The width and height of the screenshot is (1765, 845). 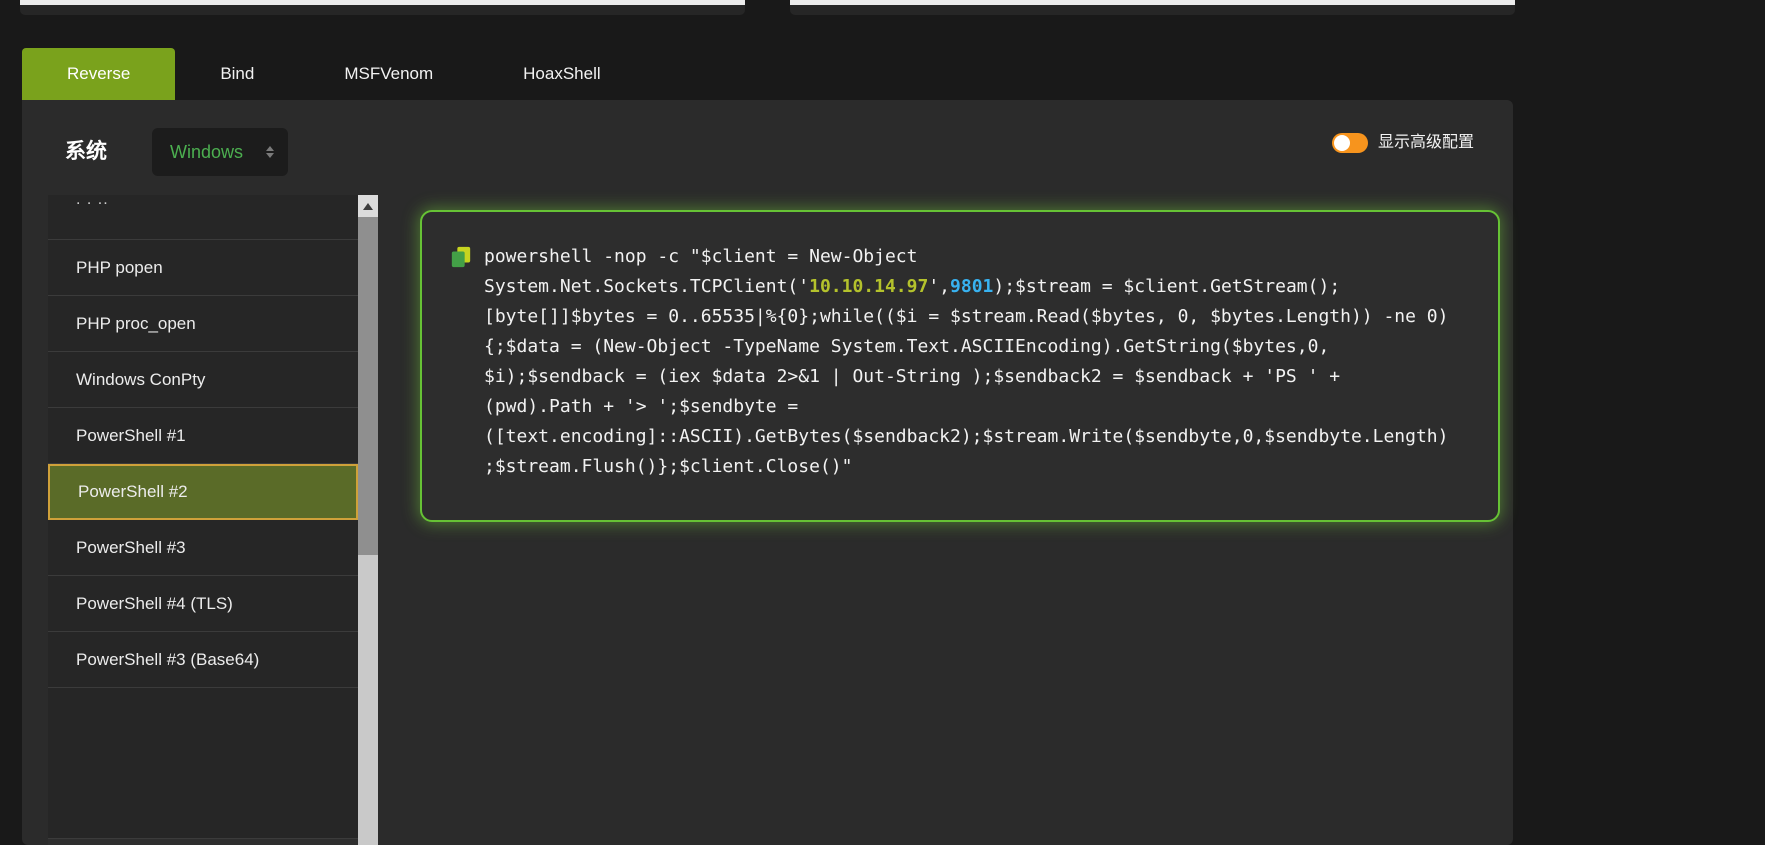 What do you see at coordinates (203, 324) in the screenshot?
I see `list-item-php-proc-open: PHP proc_open` at bounding box center [203, 324].